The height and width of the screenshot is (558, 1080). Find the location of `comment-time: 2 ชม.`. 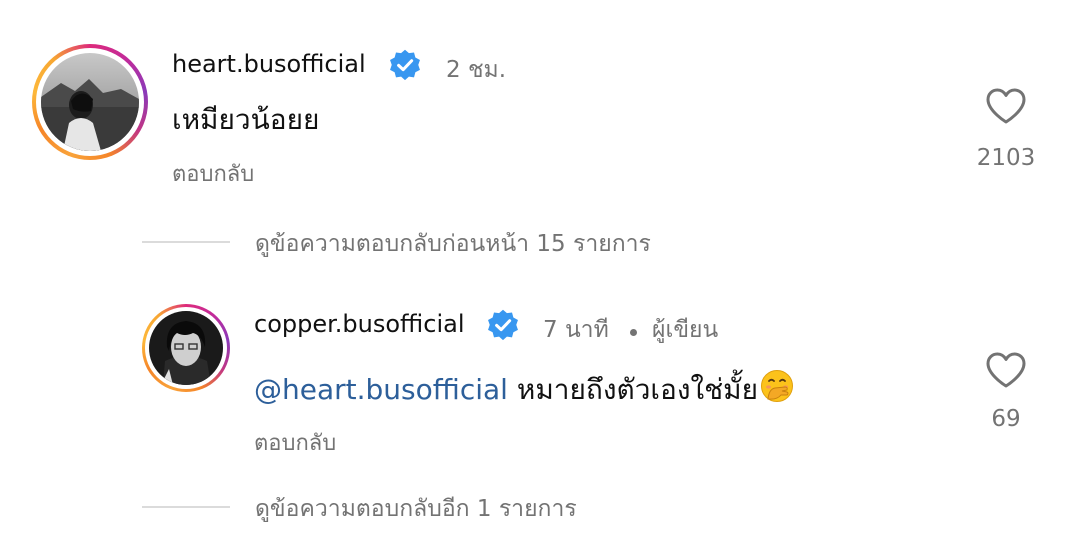

comment-time: 2 ชม. is located at coordinates (476, 70).